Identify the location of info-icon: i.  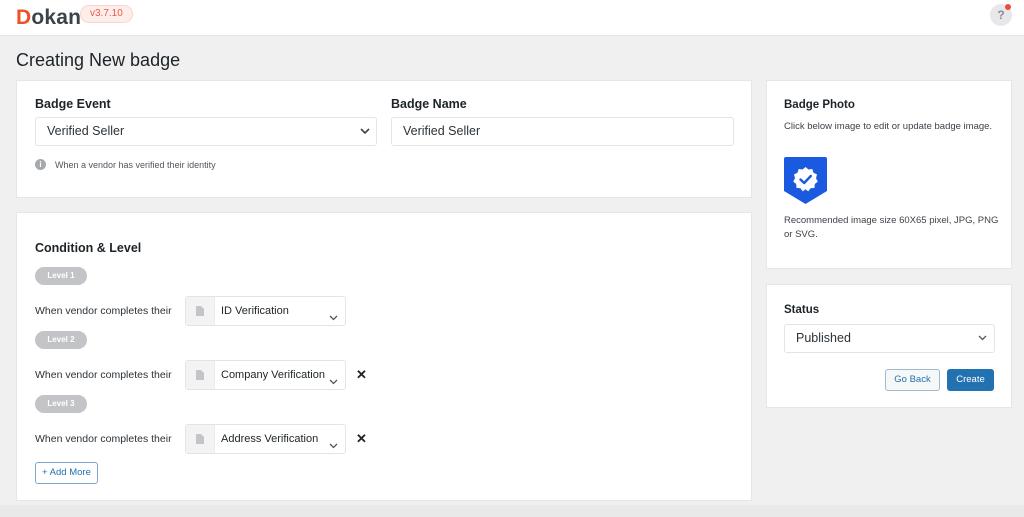
(40, 164).